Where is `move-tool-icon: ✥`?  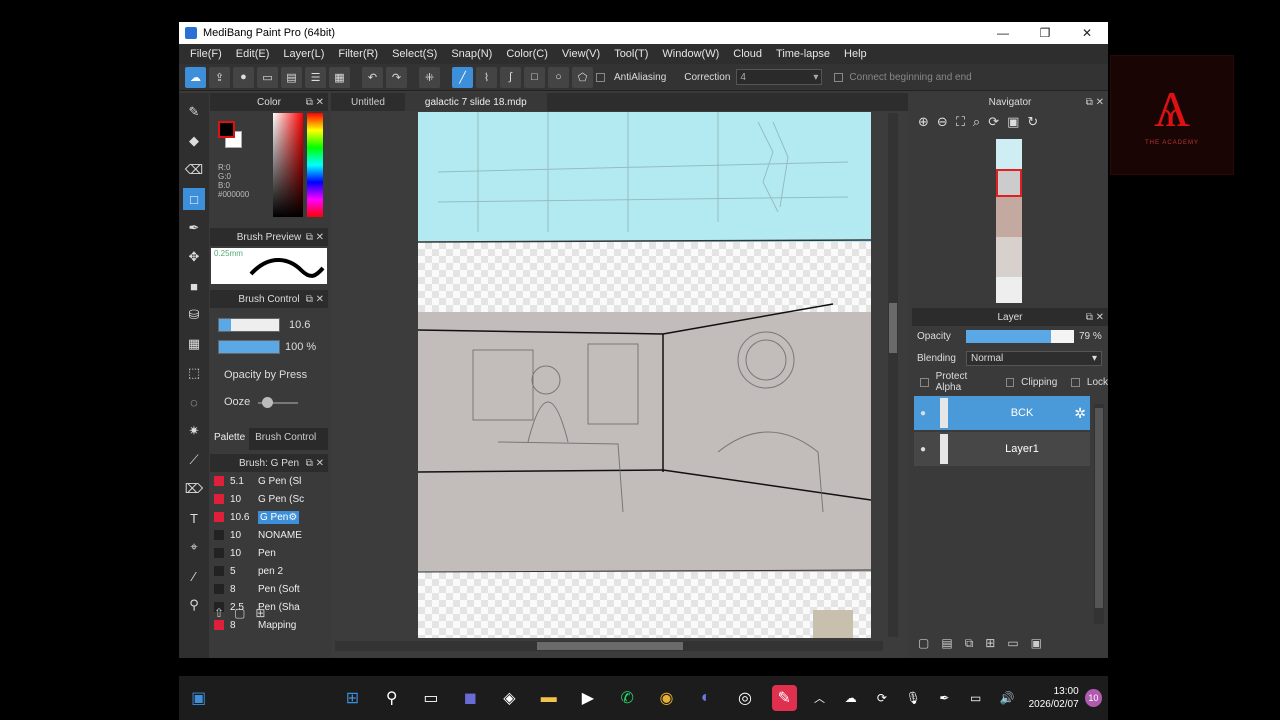
move-tool-icon: ✥ is located at coordinates (194, 257).